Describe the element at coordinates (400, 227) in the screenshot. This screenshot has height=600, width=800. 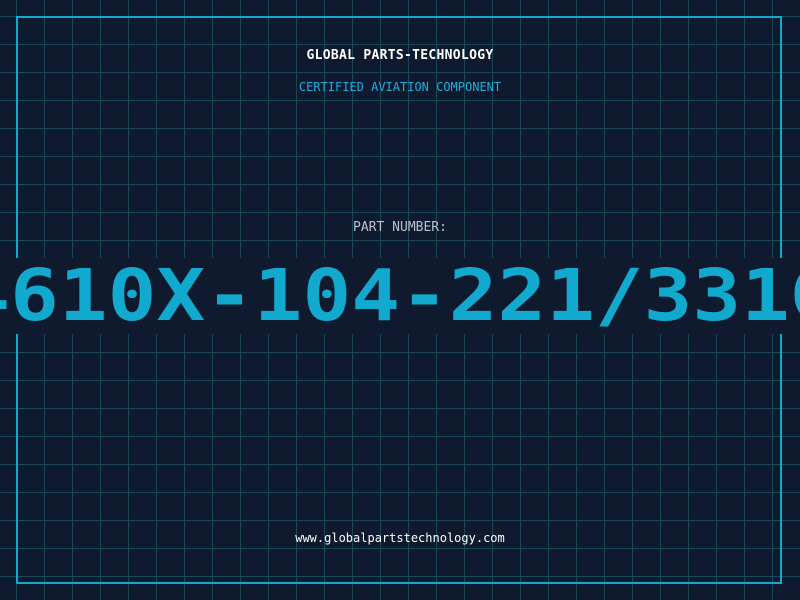
I see `part-number-label: PART NUMBER:` at that location.